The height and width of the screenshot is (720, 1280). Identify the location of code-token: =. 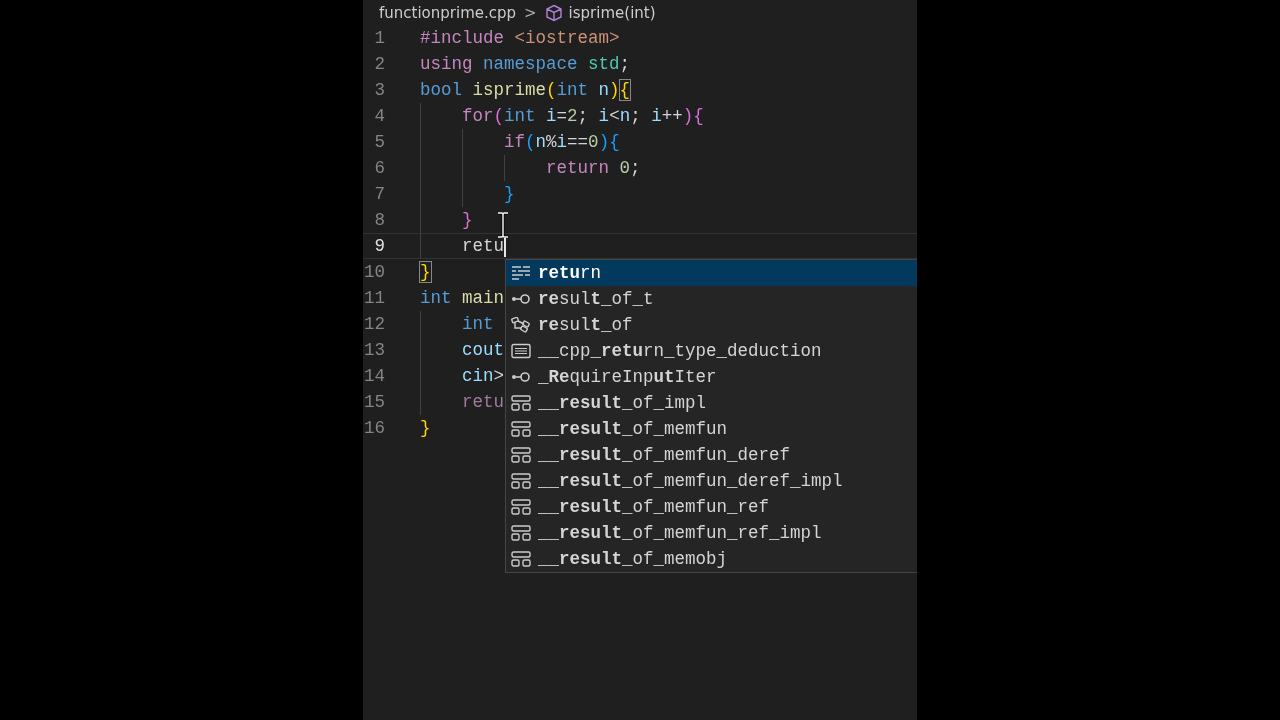
(562, 116).